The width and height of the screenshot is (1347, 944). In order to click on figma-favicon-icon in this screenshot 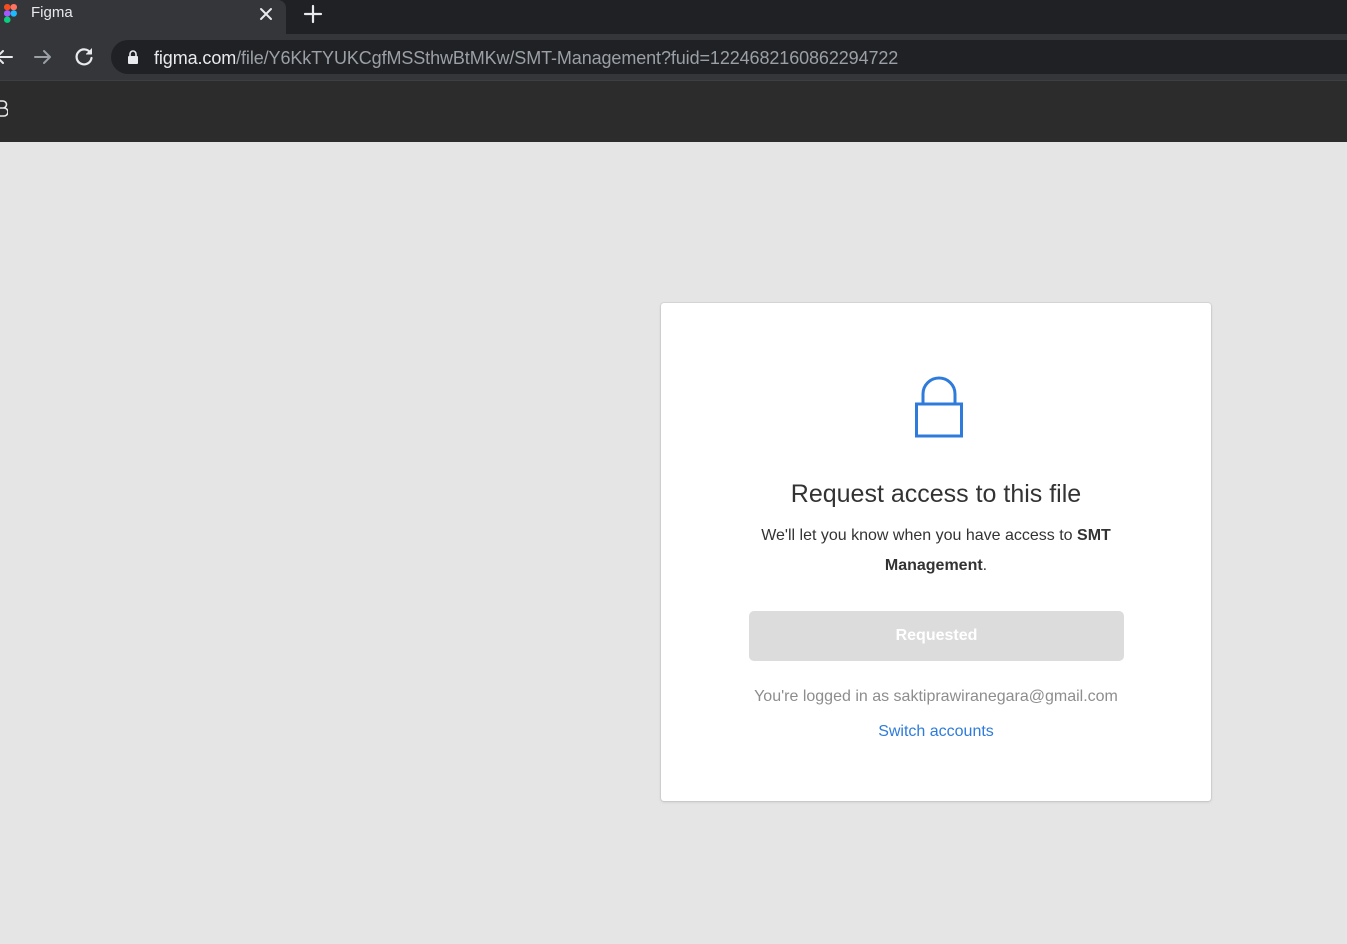, I will do `click(10, 13)`.